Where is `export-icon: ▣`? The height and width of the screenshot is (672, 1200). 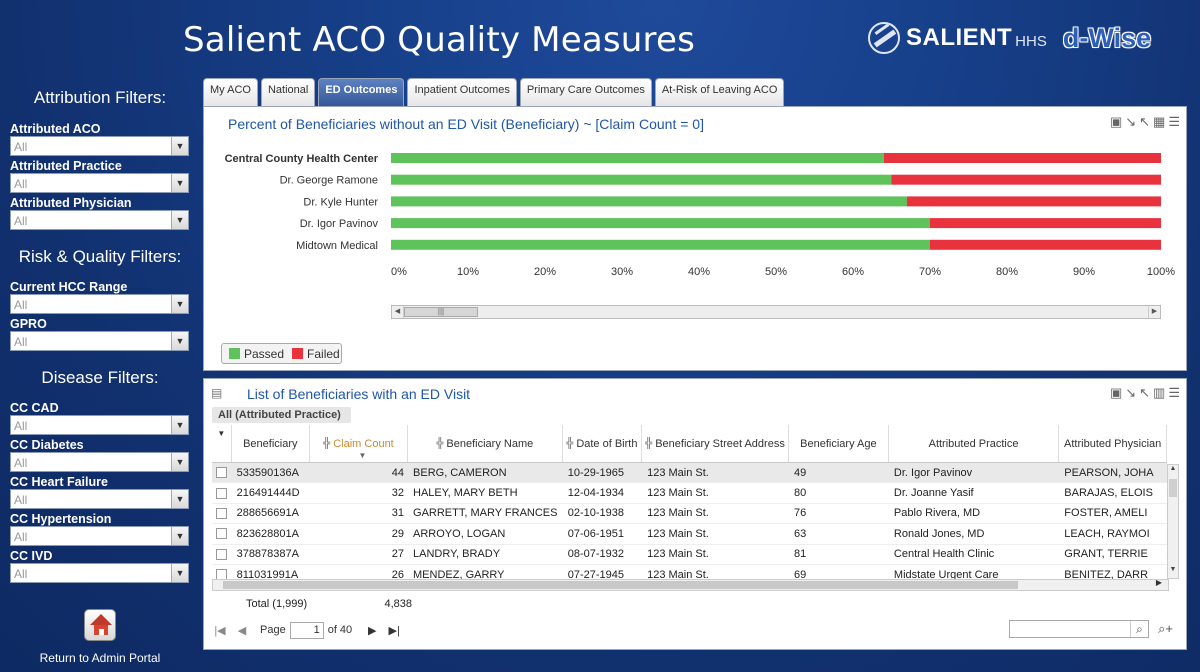
export-icon: ▣ is located at coordinates (1116, 393).